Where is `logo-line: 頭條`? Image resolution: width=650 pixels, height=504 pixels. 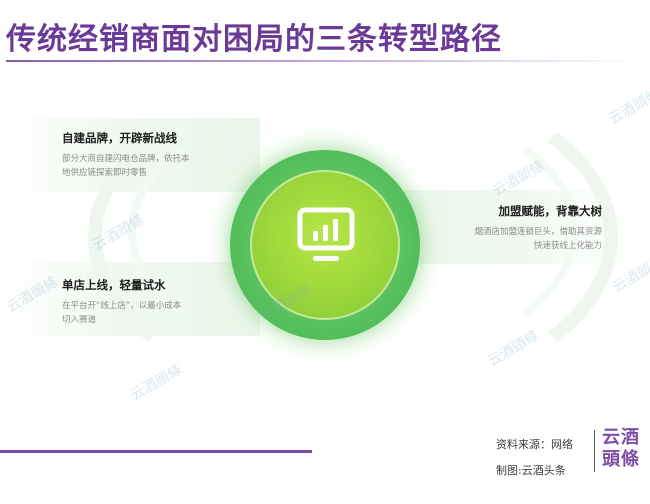
logo-line: 頭條 is located at coordinates (621, 459).